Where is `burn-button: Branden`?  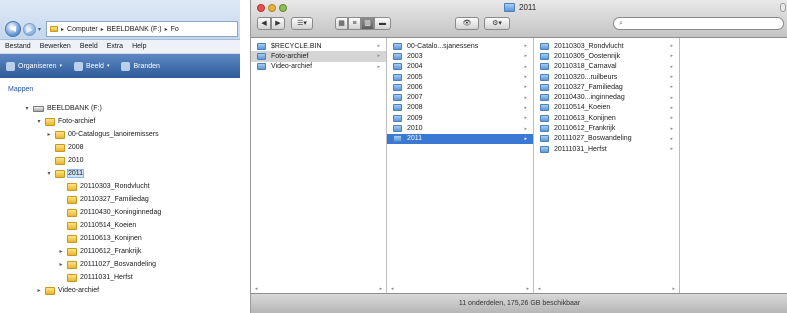 burn-button: Branden is located at coordinates (140, 66).